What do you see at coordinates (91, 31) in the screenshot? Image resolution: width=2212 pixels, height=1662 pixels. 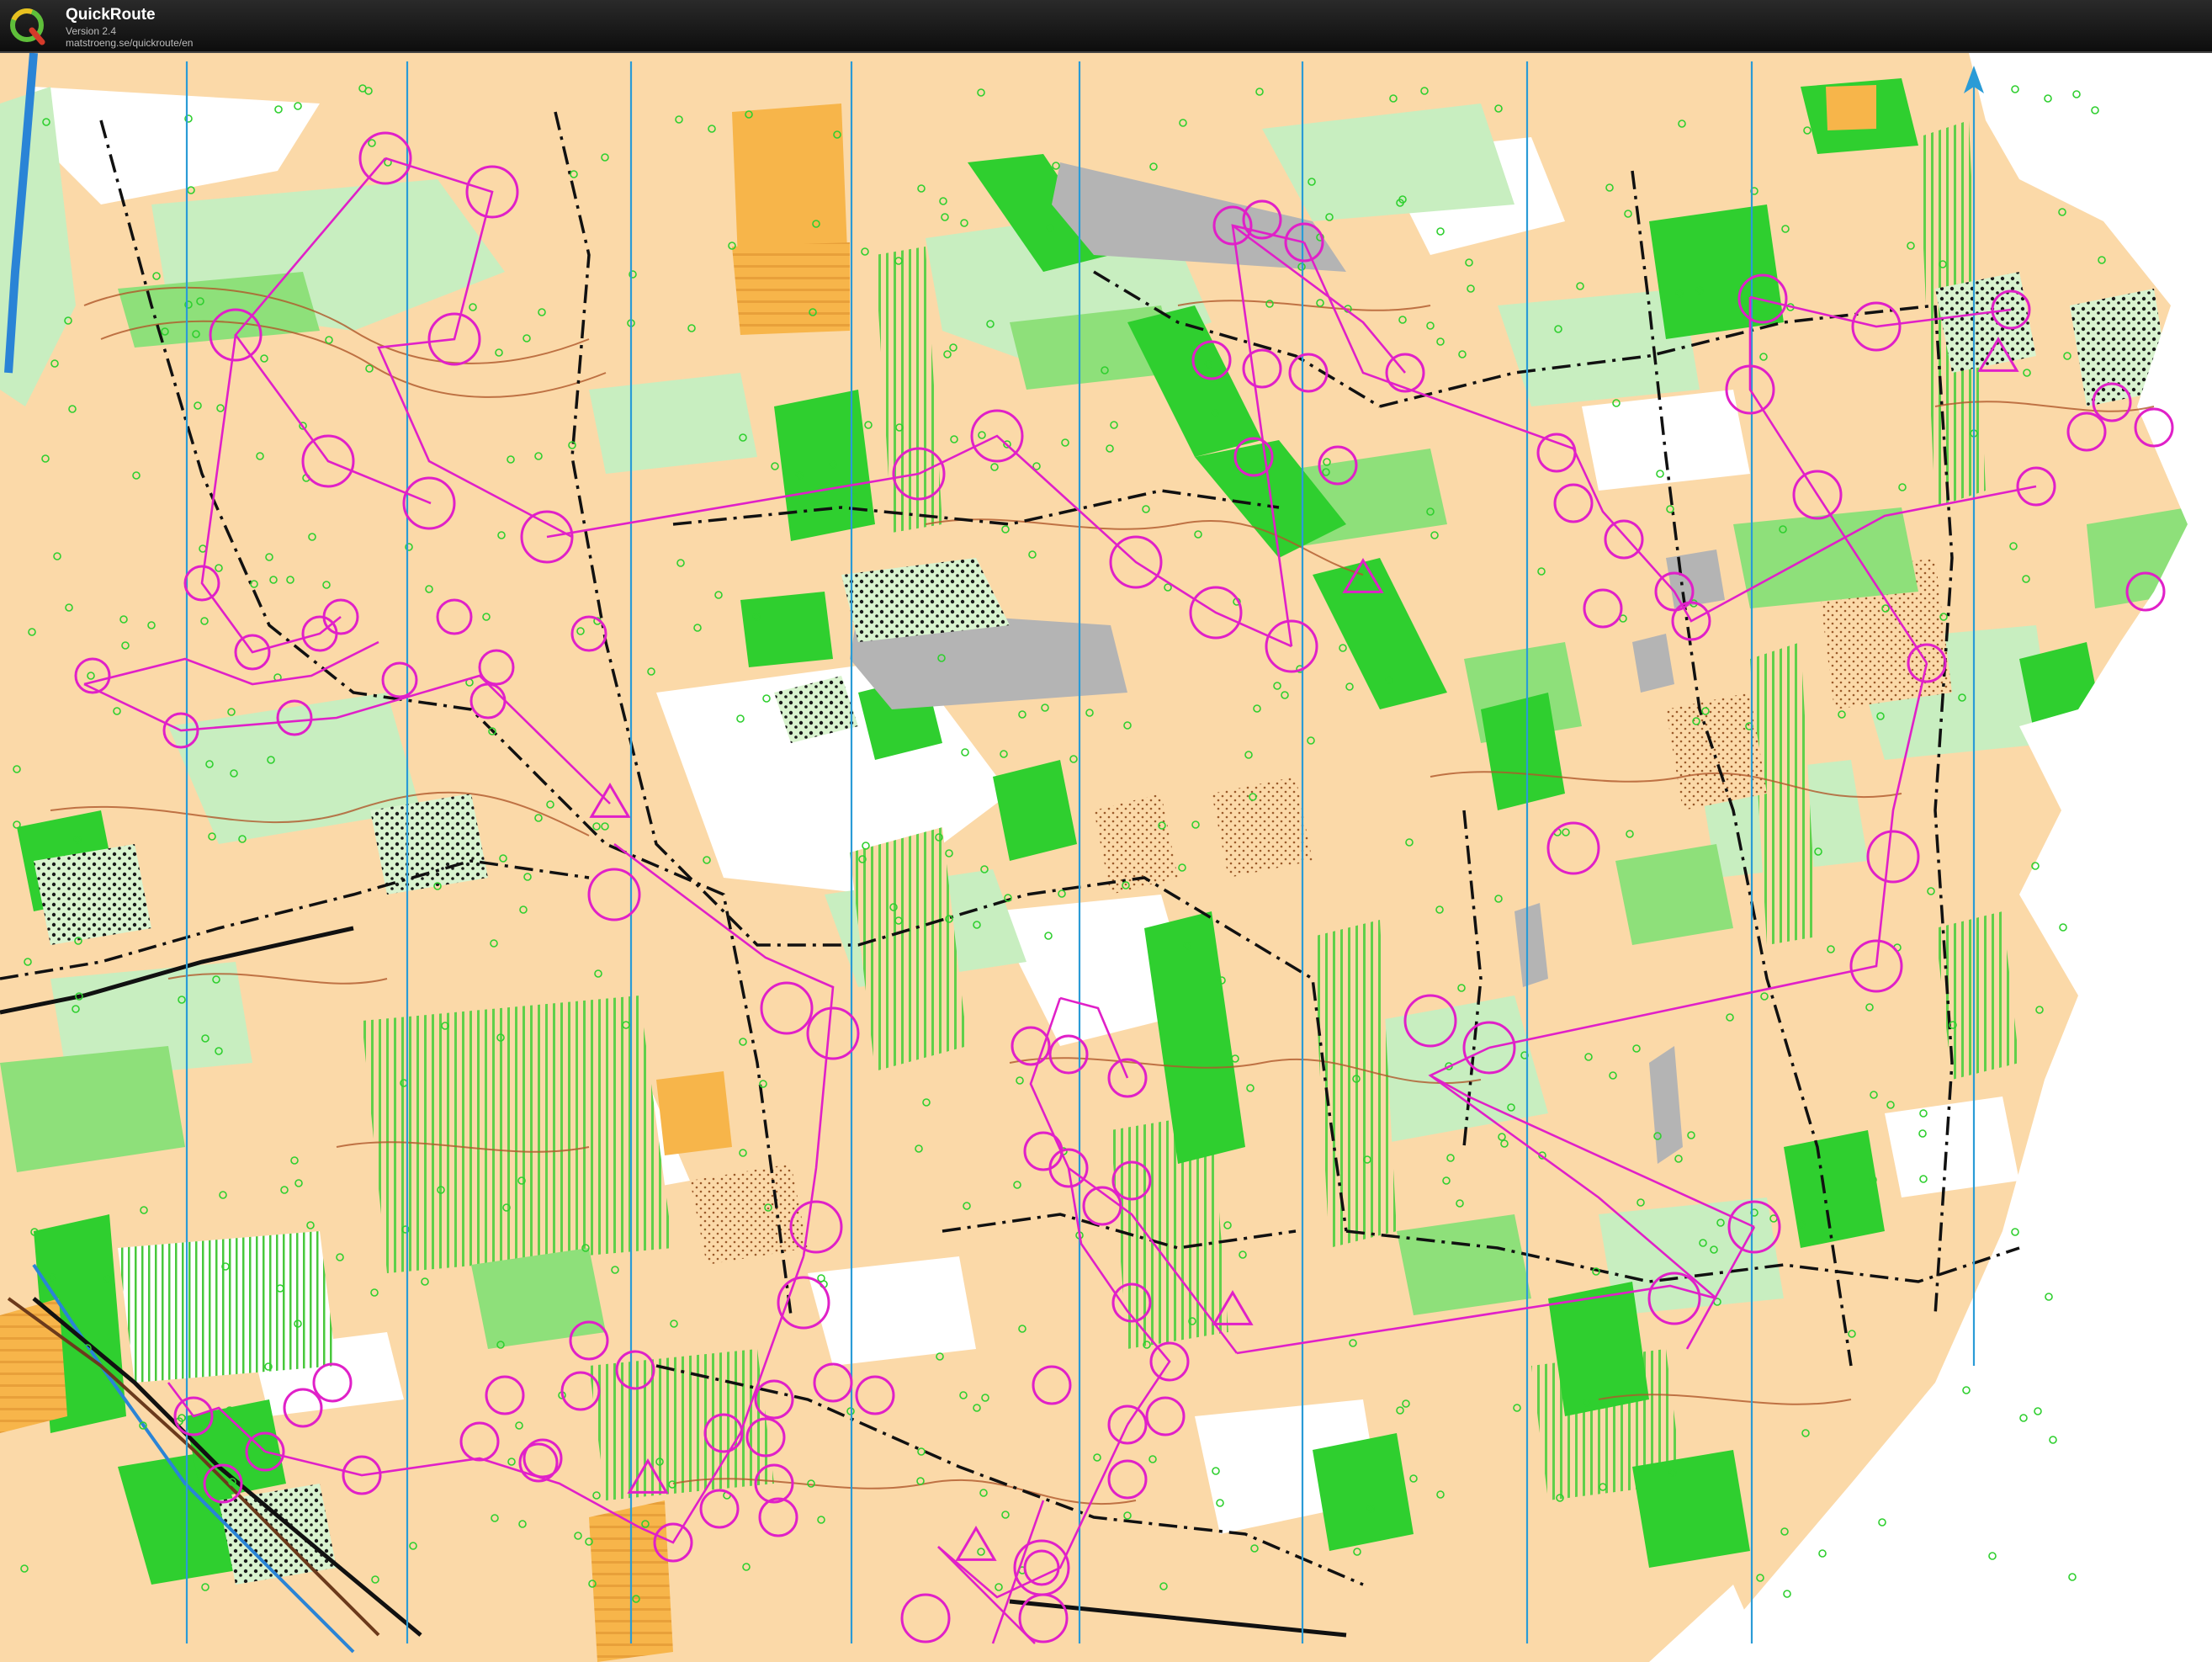 I see `app-version: Version 2.4` at bounding box center [91, 31].